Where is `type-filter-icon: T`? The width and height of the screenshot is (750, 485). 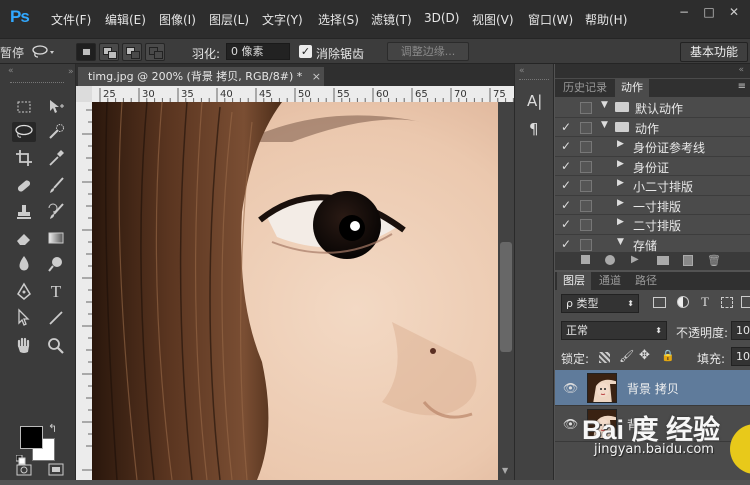 type-filter-icon: T is located at coordinates (705, 302).